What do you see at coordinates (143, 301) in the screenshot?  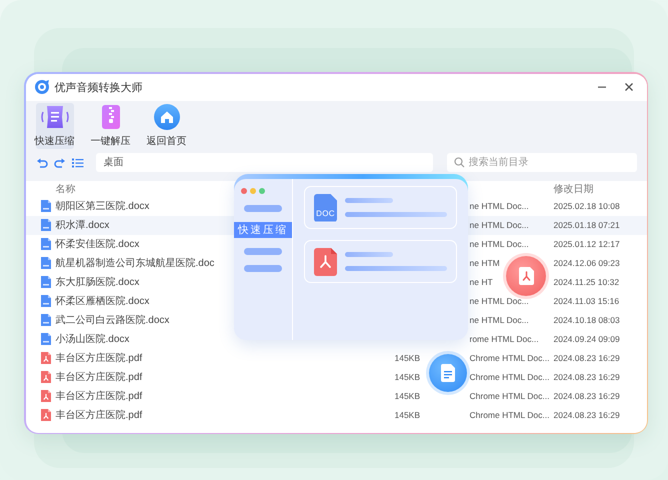 I see `file-name: 怀柔区雁栖医院.docx` at bounding box center [143, 301].